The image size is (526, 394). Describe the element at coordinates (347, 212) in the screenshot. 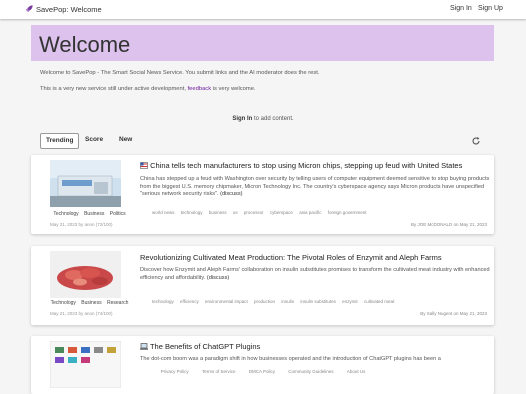

I see `keyword: foreign government` at that location.